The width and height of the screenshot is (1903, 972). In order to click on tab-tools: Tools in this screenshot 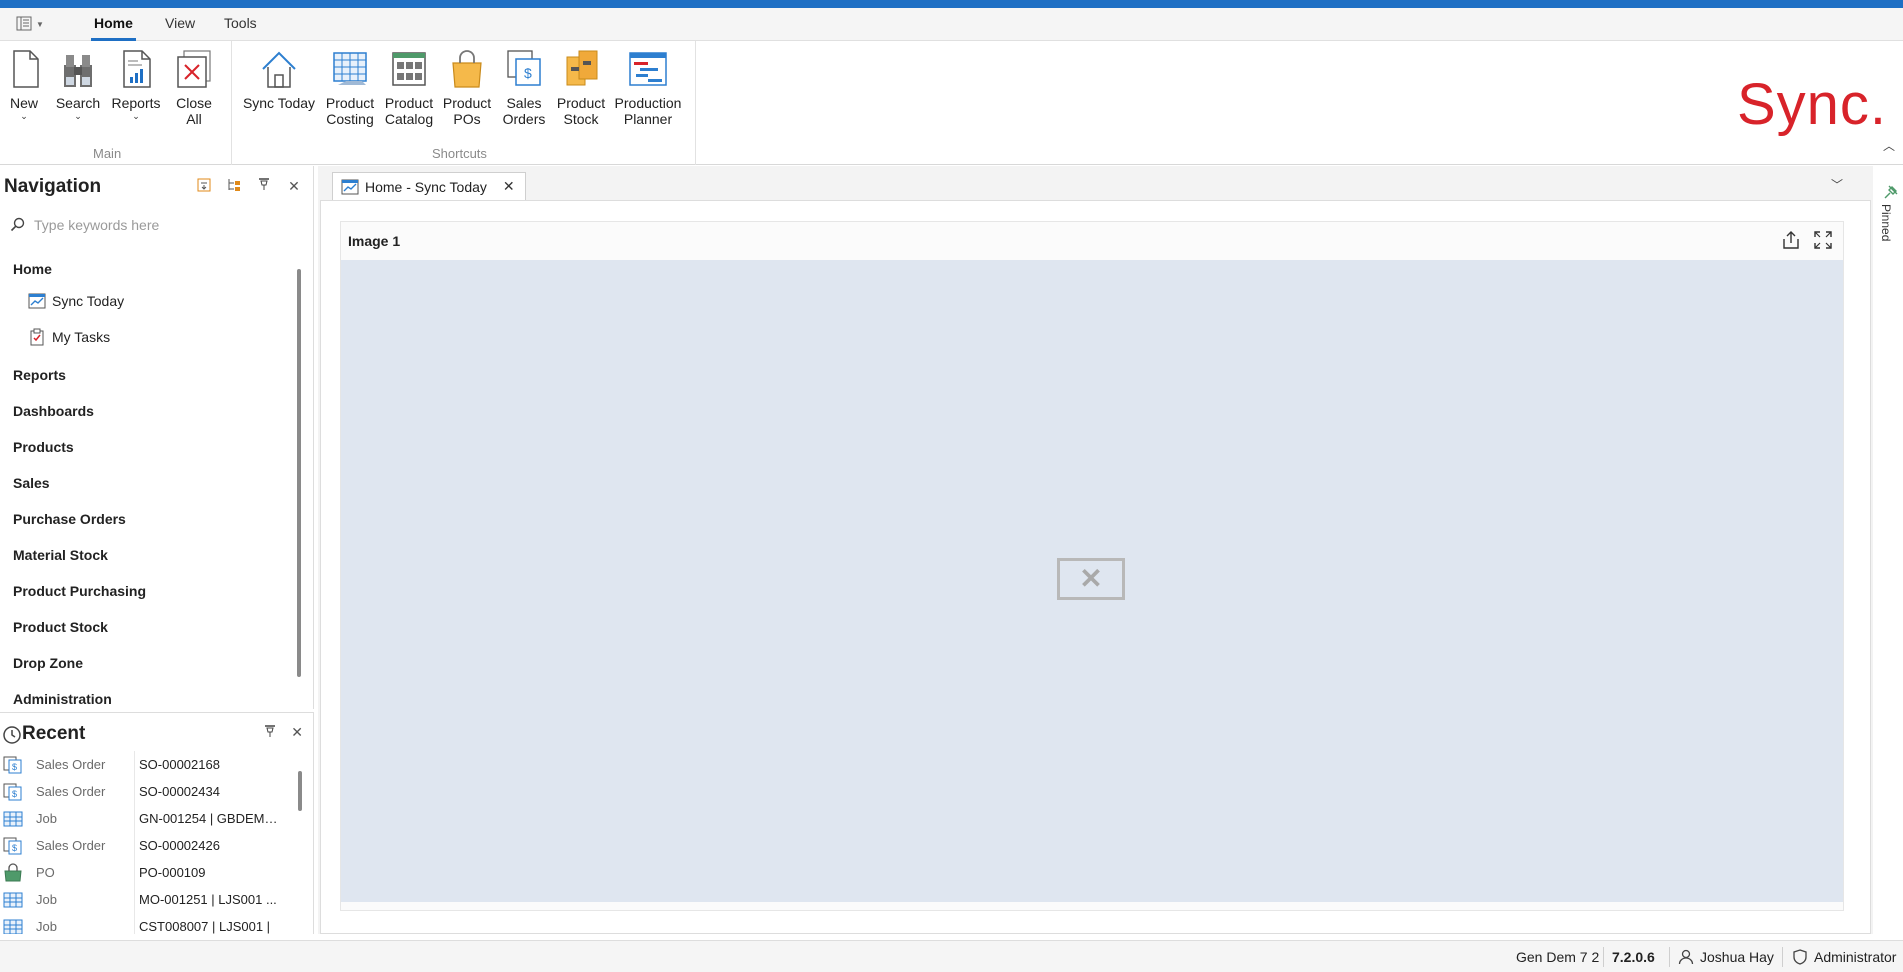, I will do `click(240, 28)`.